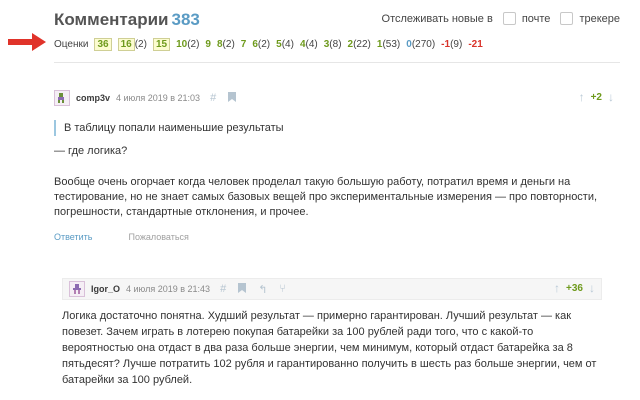 The width and height of the screenshot is (640, 400). I want to click on rating-item: 4 (4), so click(309, 44).